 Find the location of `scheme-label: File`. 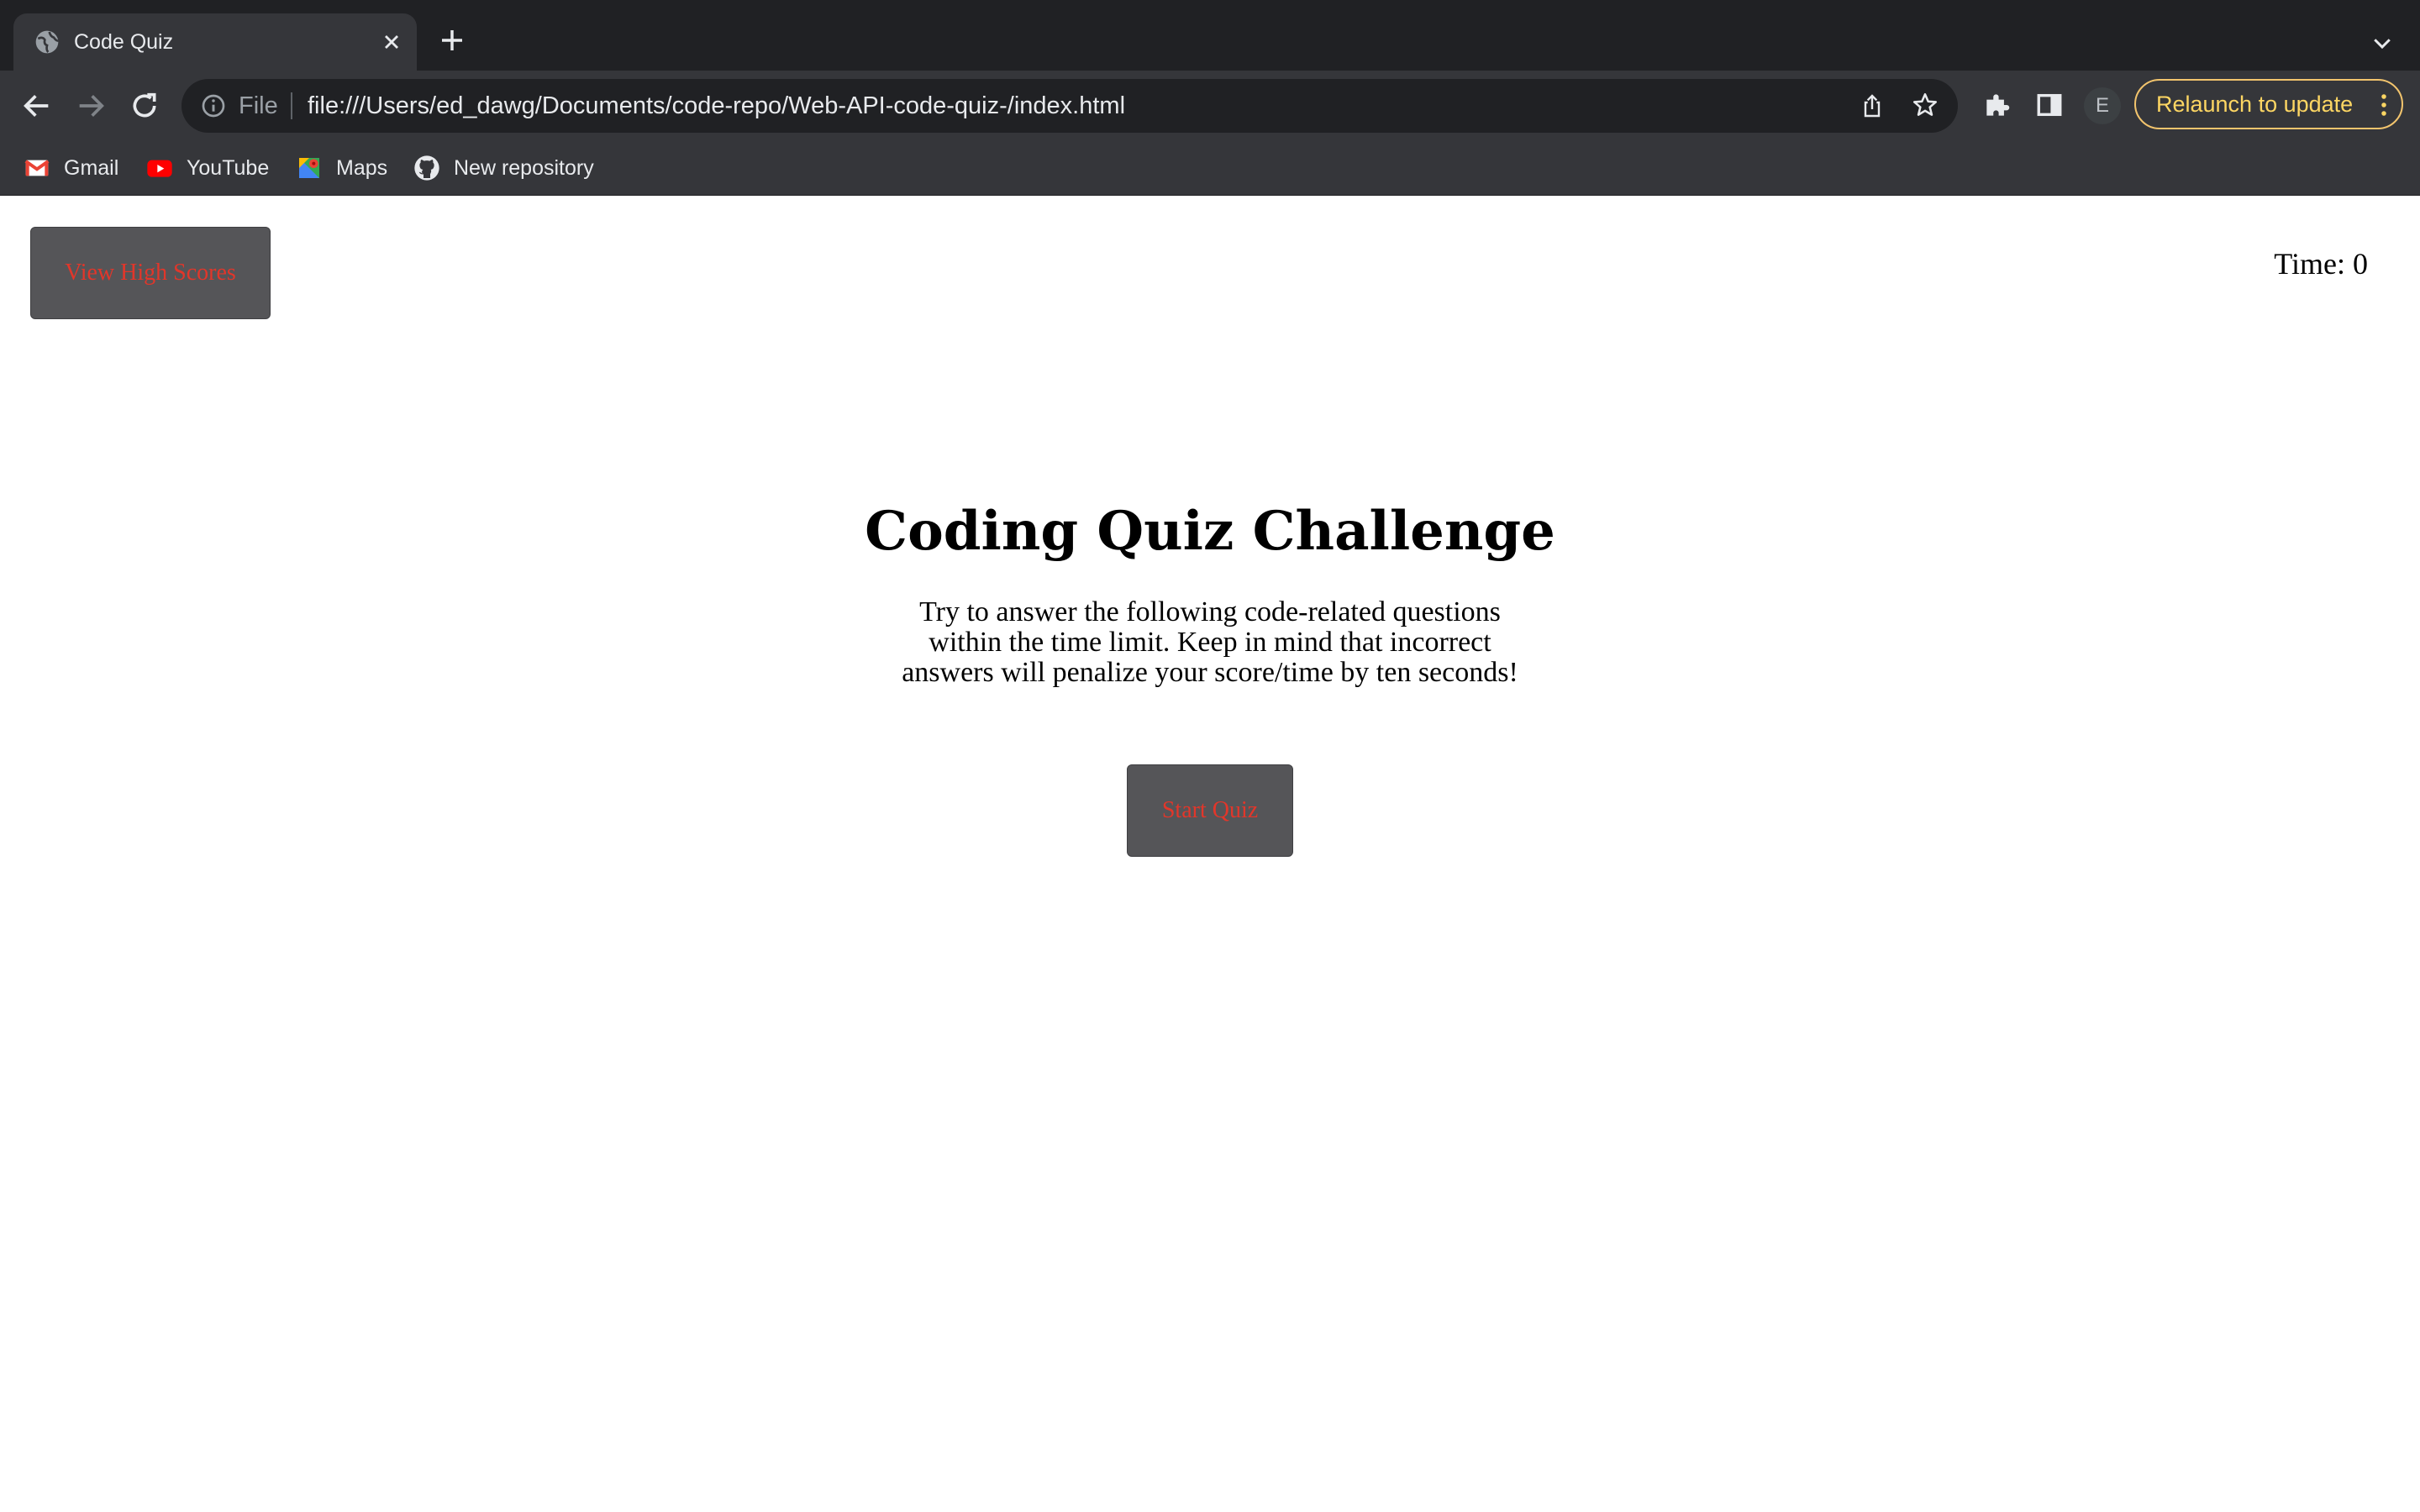

scheme-label: File is located at coordinates (258, 105).